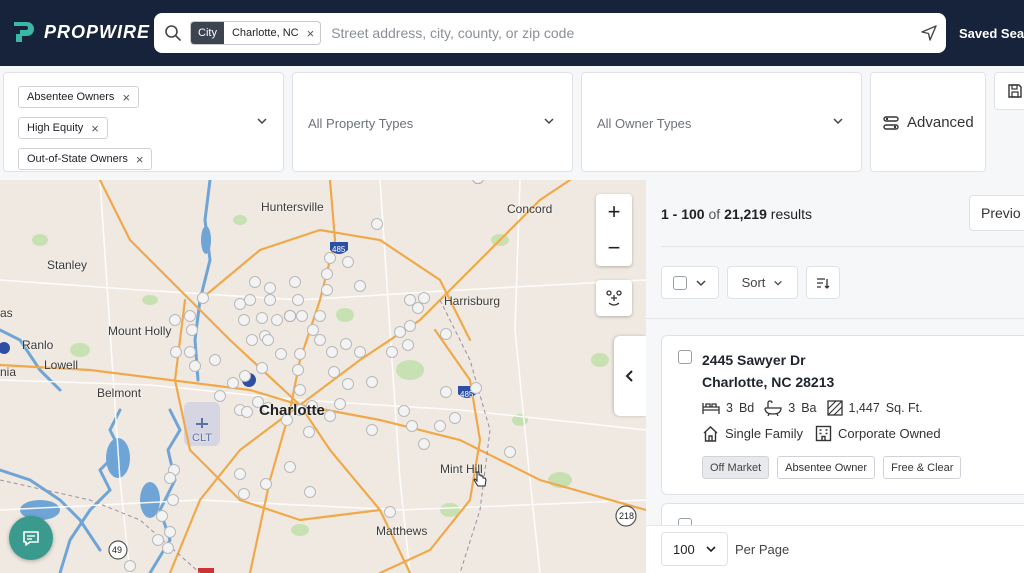  I want to click on select-all-checkbox, so click(680, 282).